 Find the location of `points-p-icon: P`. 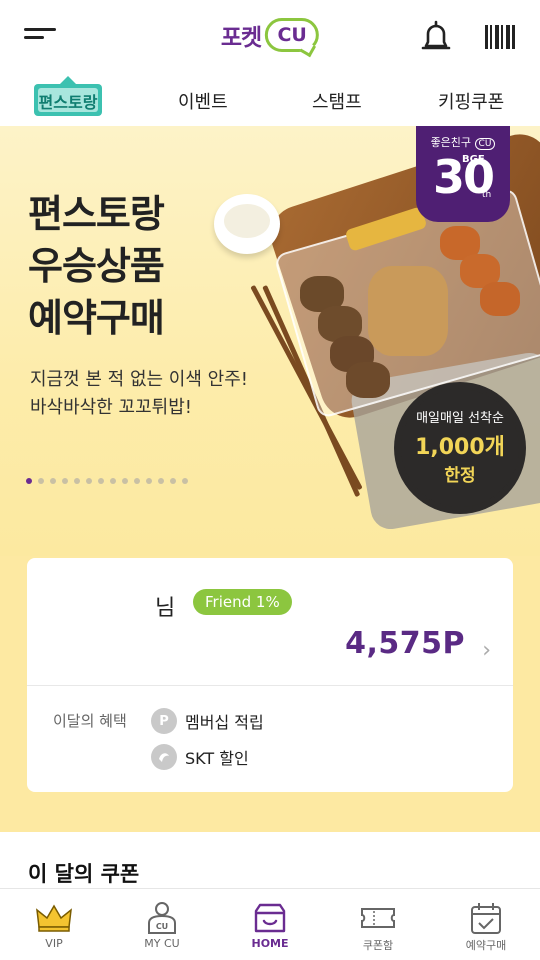

points-p-icon: P is located at coordinates (164, 721).